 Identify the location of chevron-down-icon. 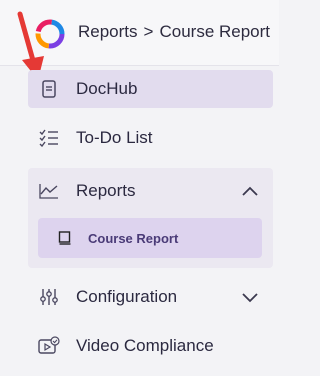
(250, 297).